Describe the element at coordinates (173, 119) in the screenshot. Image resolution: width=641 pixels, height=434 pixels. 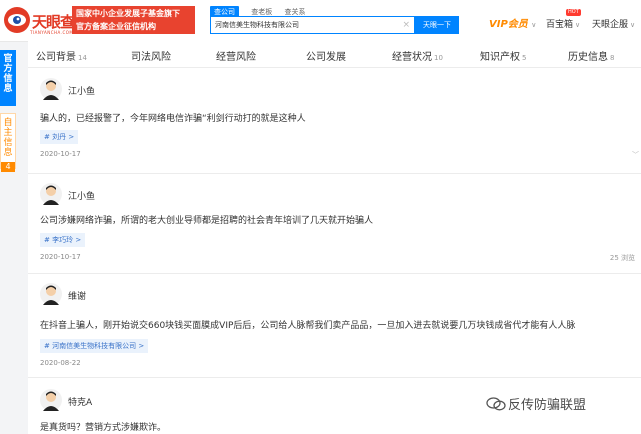
I see `comment-text: 骗人的，已经报警了，今年网络电信诈骗“利剑行动打的就是这种人` at that location.